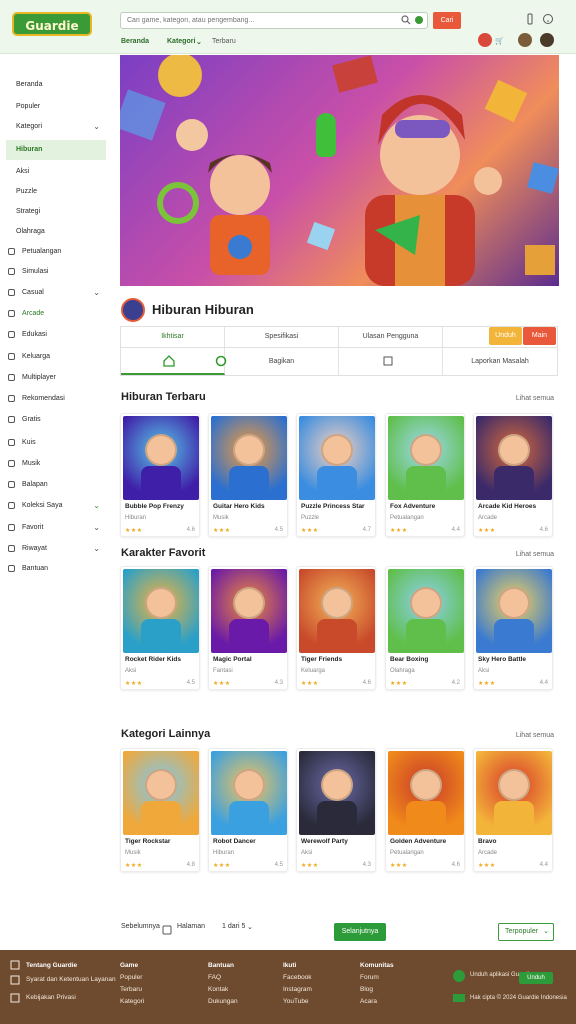  What do you see at coordinates (406, 20) in the screenshot?
I see `search-icon` at bounding box center [406, 20].